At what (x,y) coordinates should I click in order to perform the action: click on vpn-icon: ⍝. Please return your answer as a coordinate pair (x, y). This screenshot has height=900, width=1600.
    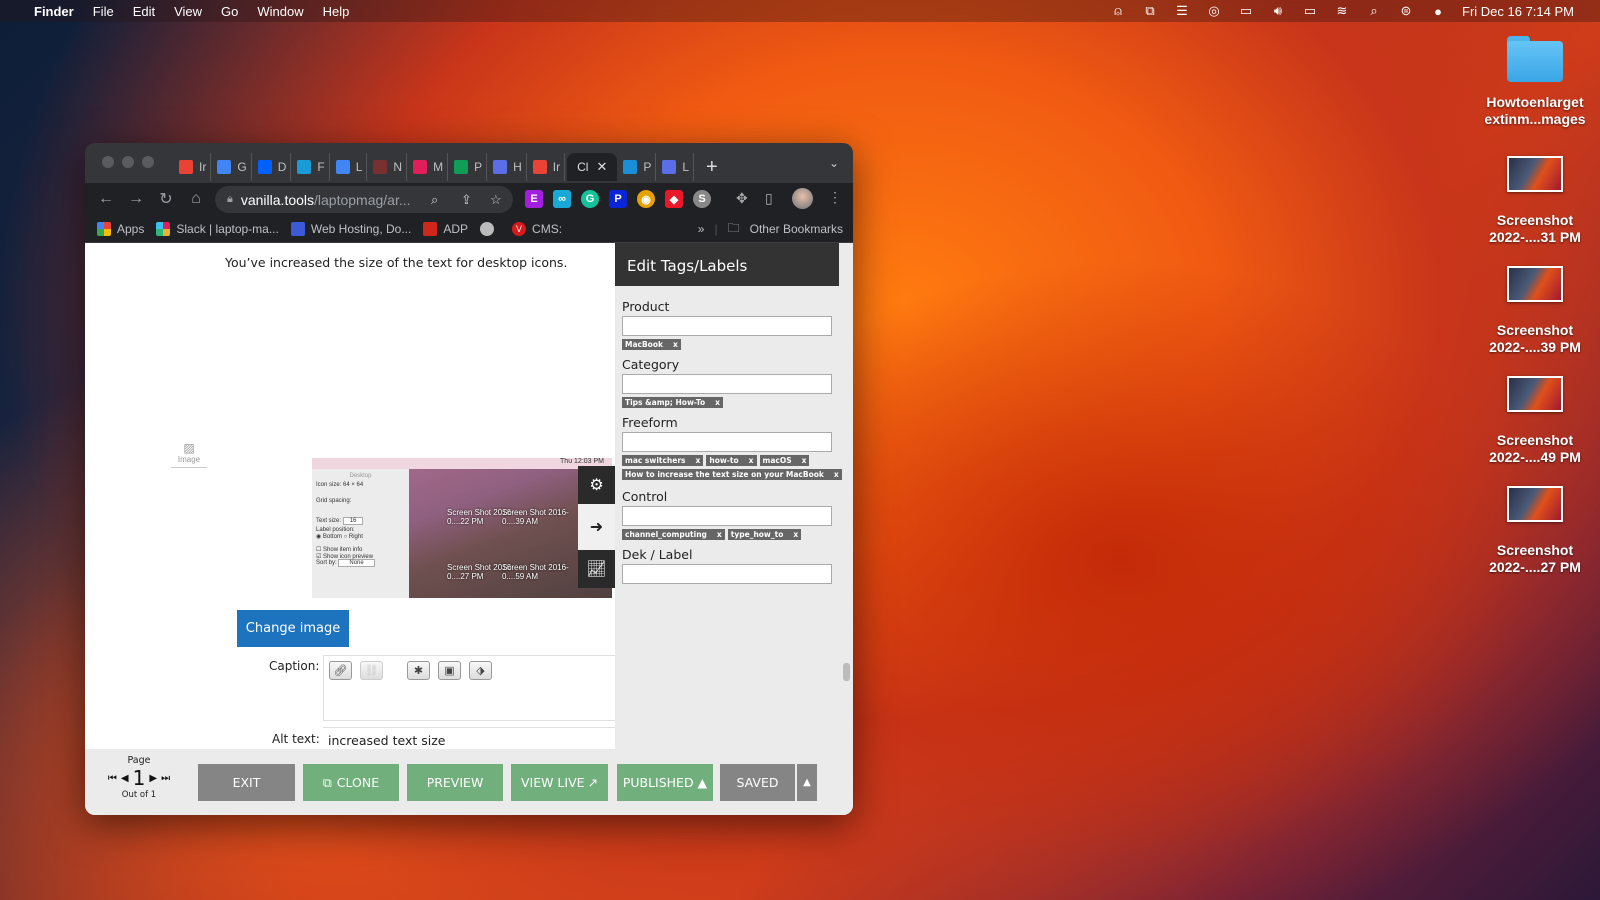
    Looking at the image, I should click on (1118, 11).